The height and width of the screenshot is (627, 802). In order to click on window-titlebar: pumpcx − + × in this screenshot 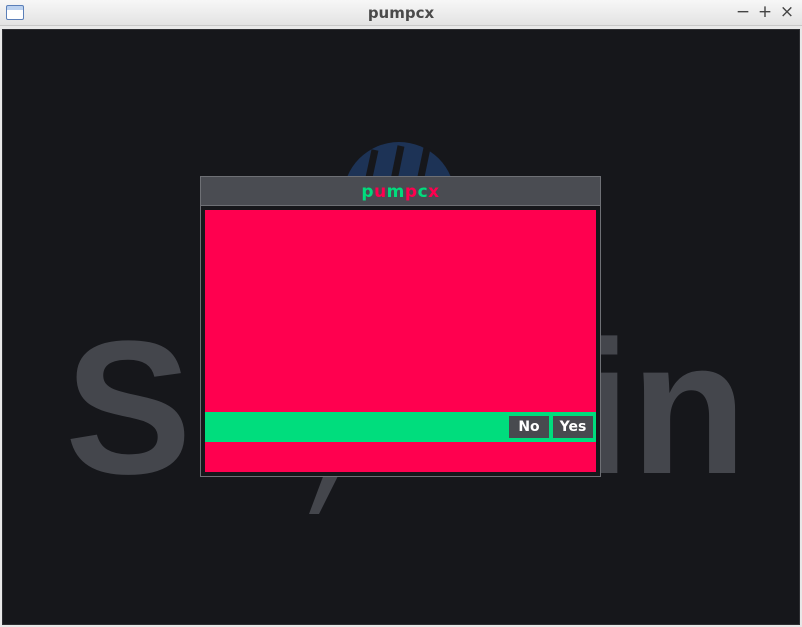, I will do `click(401, 13)`.